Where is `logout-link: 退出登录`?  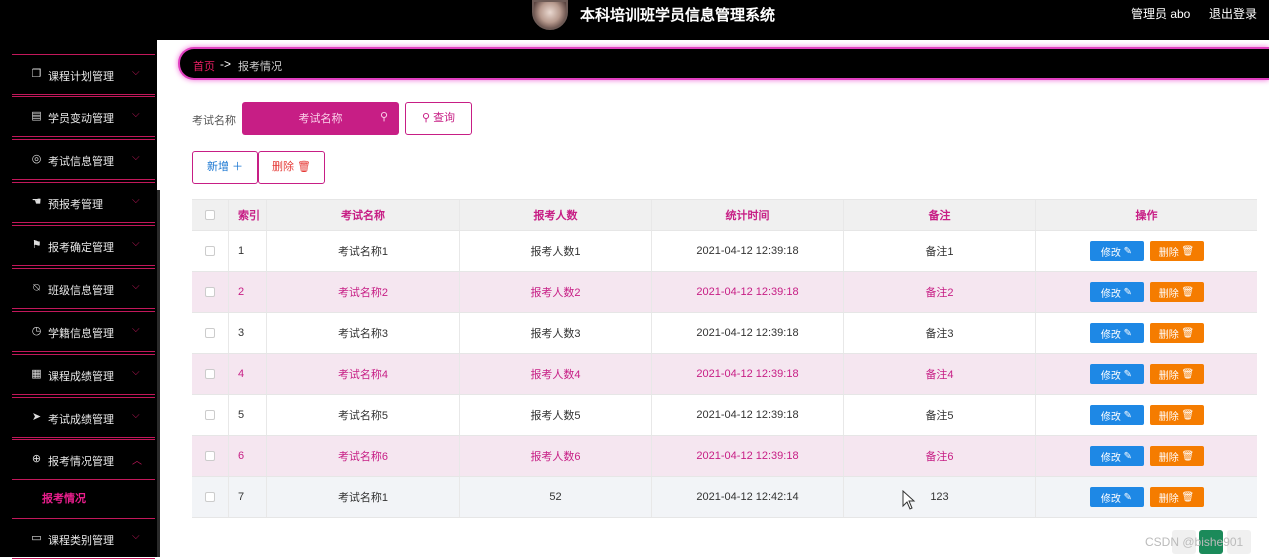 logout-link: 退出登录 is located at coordinates (1233, 13).